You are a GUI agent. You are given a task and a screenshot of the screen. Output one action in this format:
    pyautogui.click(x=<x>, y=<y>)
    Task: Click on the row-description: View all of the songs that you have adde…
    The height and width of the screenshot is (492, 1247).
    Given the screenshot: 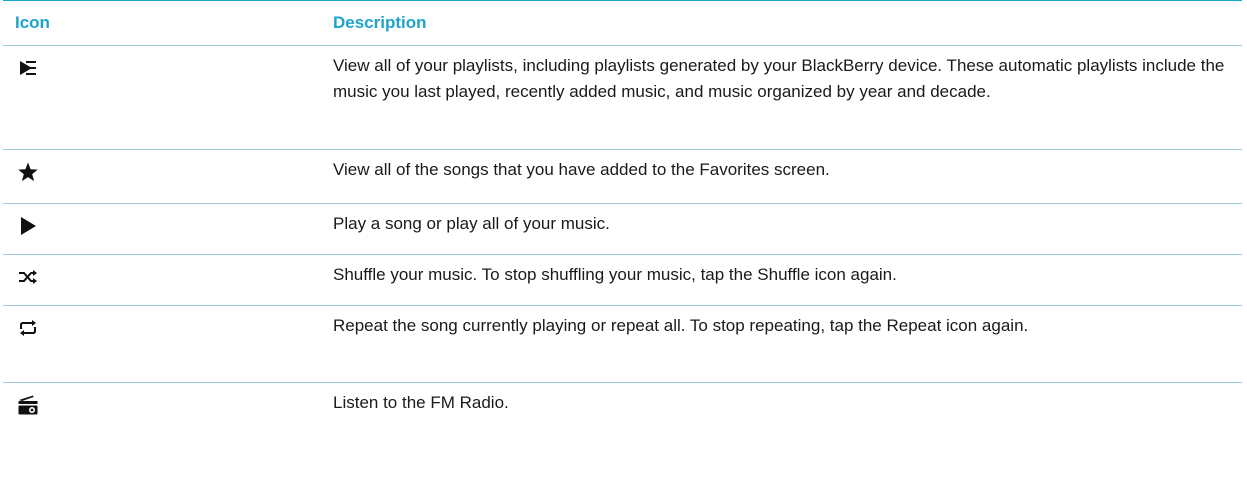 What is the action you would take?
    pyautogui.click(x=581, y=169)
    